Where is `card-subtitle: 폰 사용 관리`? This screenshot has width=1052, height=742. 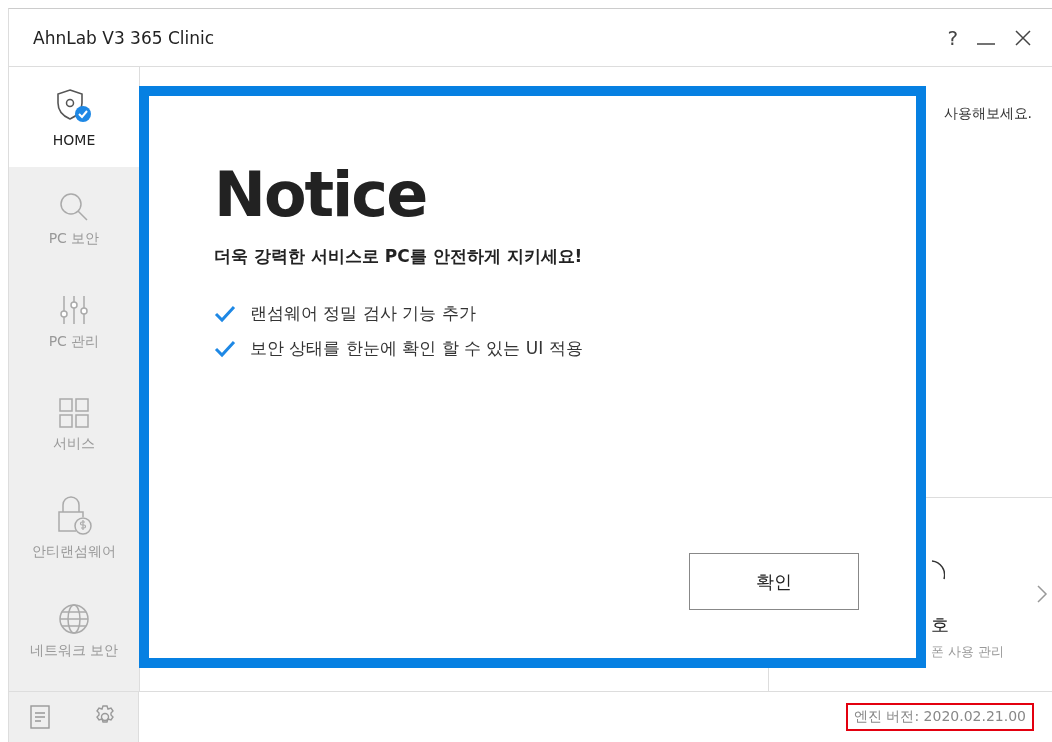 card-subtitle: 폰 사용 관리 is located at coordinates (968, 652).